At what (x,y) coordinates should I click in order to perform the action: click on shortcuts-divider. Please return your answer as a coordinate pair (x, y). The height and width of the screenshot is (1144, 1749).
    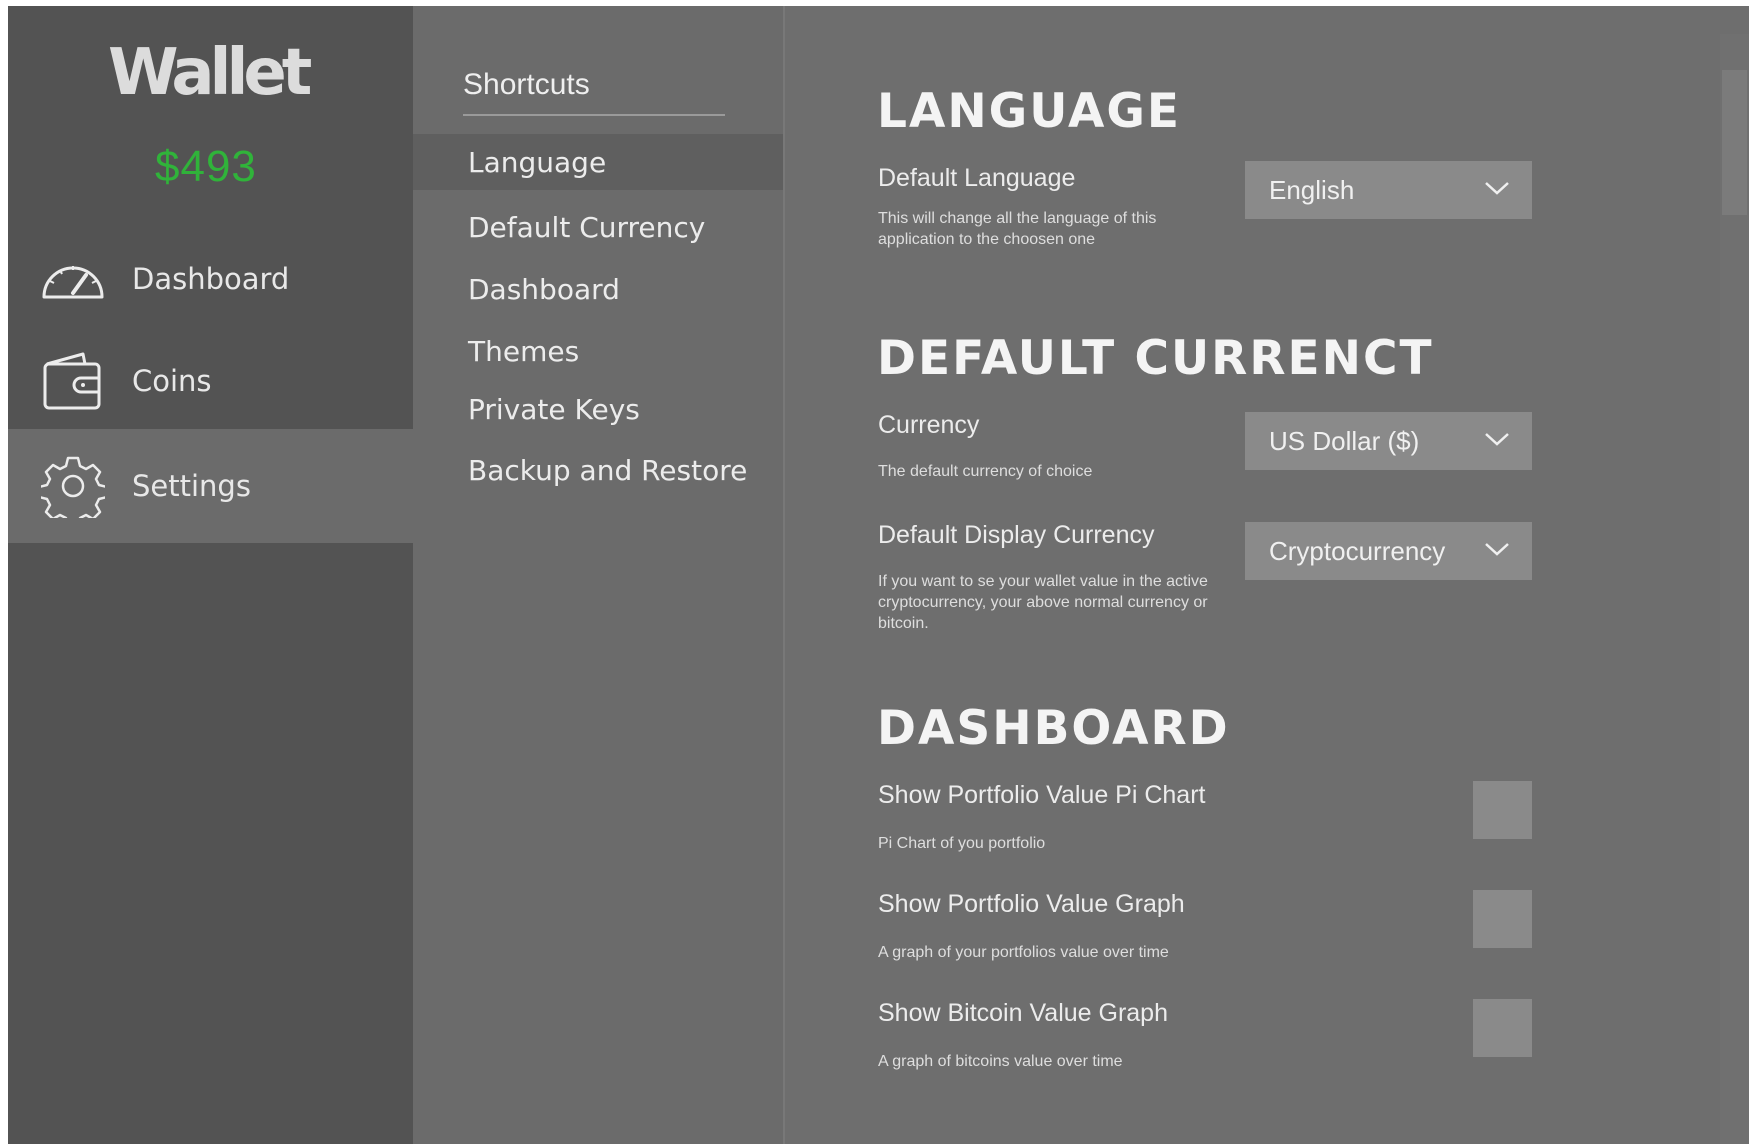
    Looking at the image, I should click on (594, 115).